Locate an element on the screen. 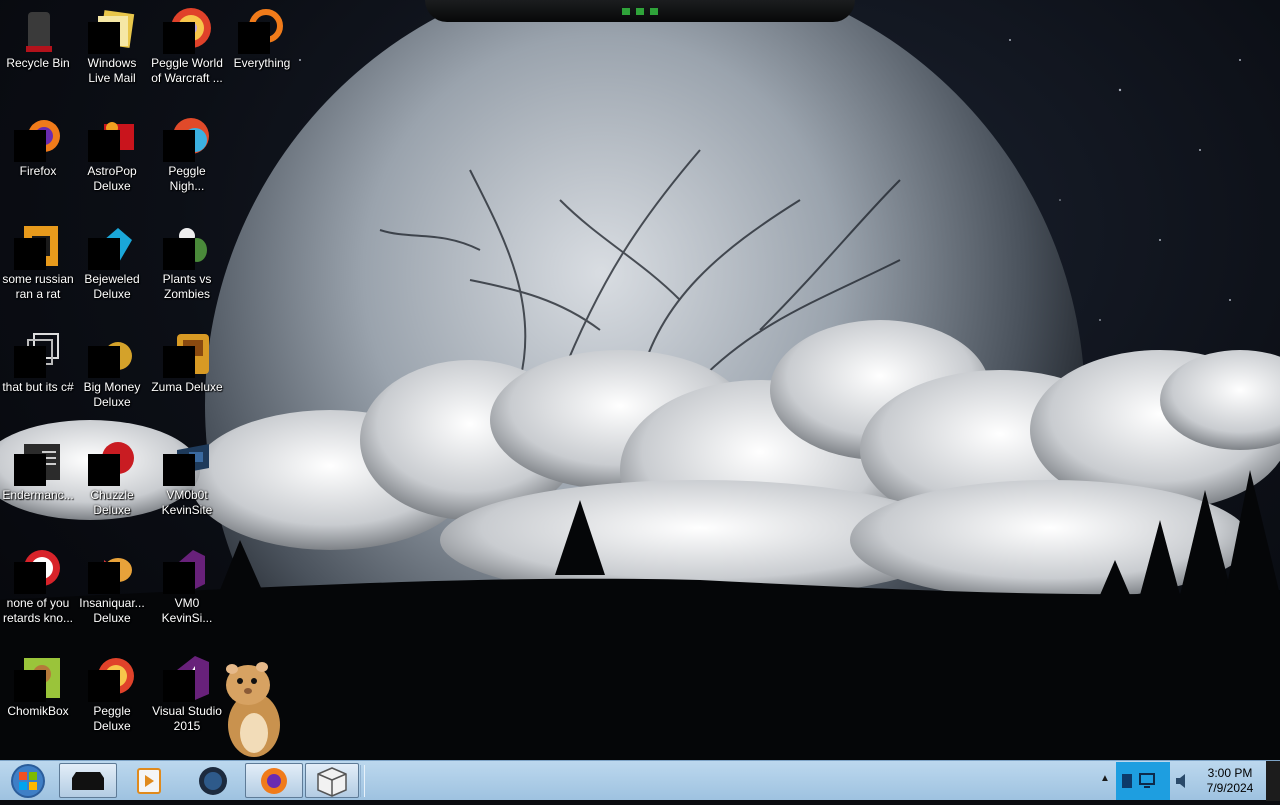 Image resolution: width=1280 pixels, height=805 pixels. desktop-icon-firefox: Firefox is located at coordinates (38, 144).